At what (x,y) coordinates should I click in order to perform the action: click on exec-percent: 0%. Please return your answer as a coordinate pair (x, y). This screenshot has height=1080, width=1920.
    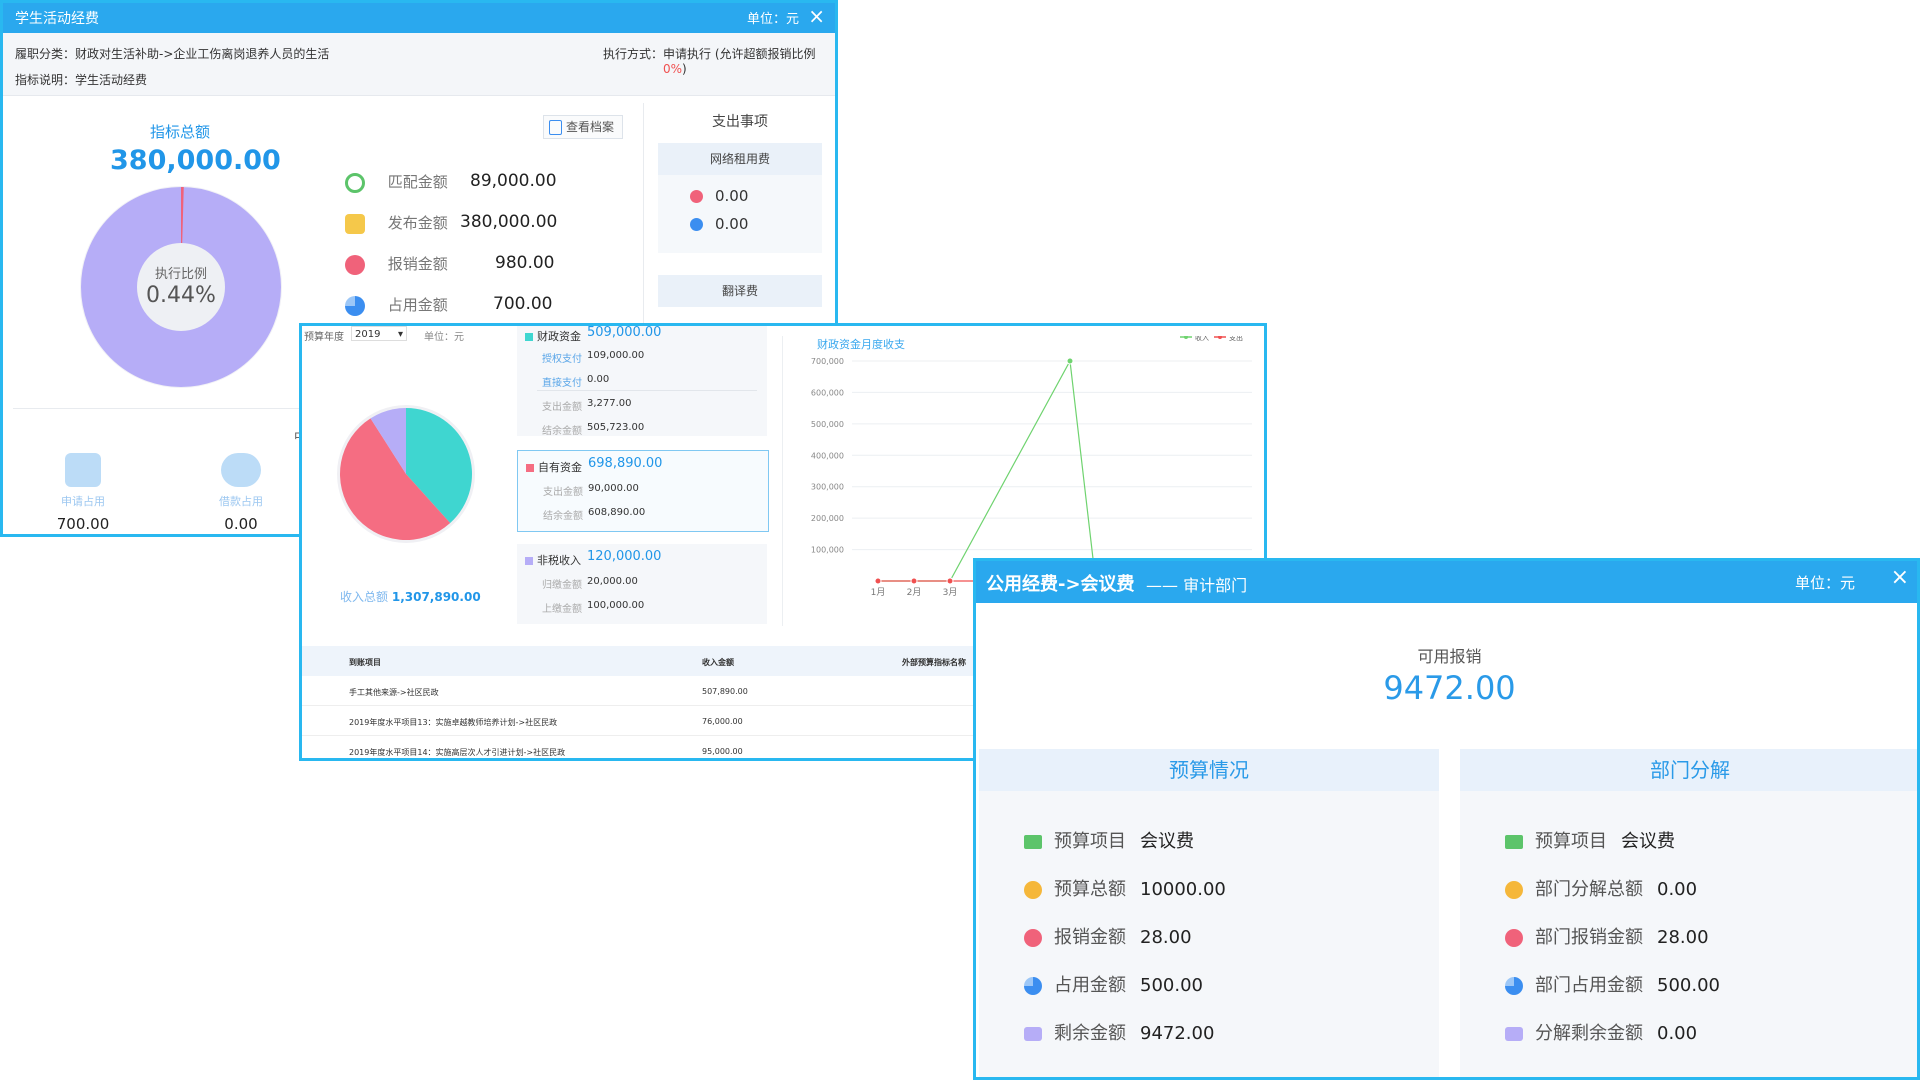
    Looking at the image, I should click on (673, 69).